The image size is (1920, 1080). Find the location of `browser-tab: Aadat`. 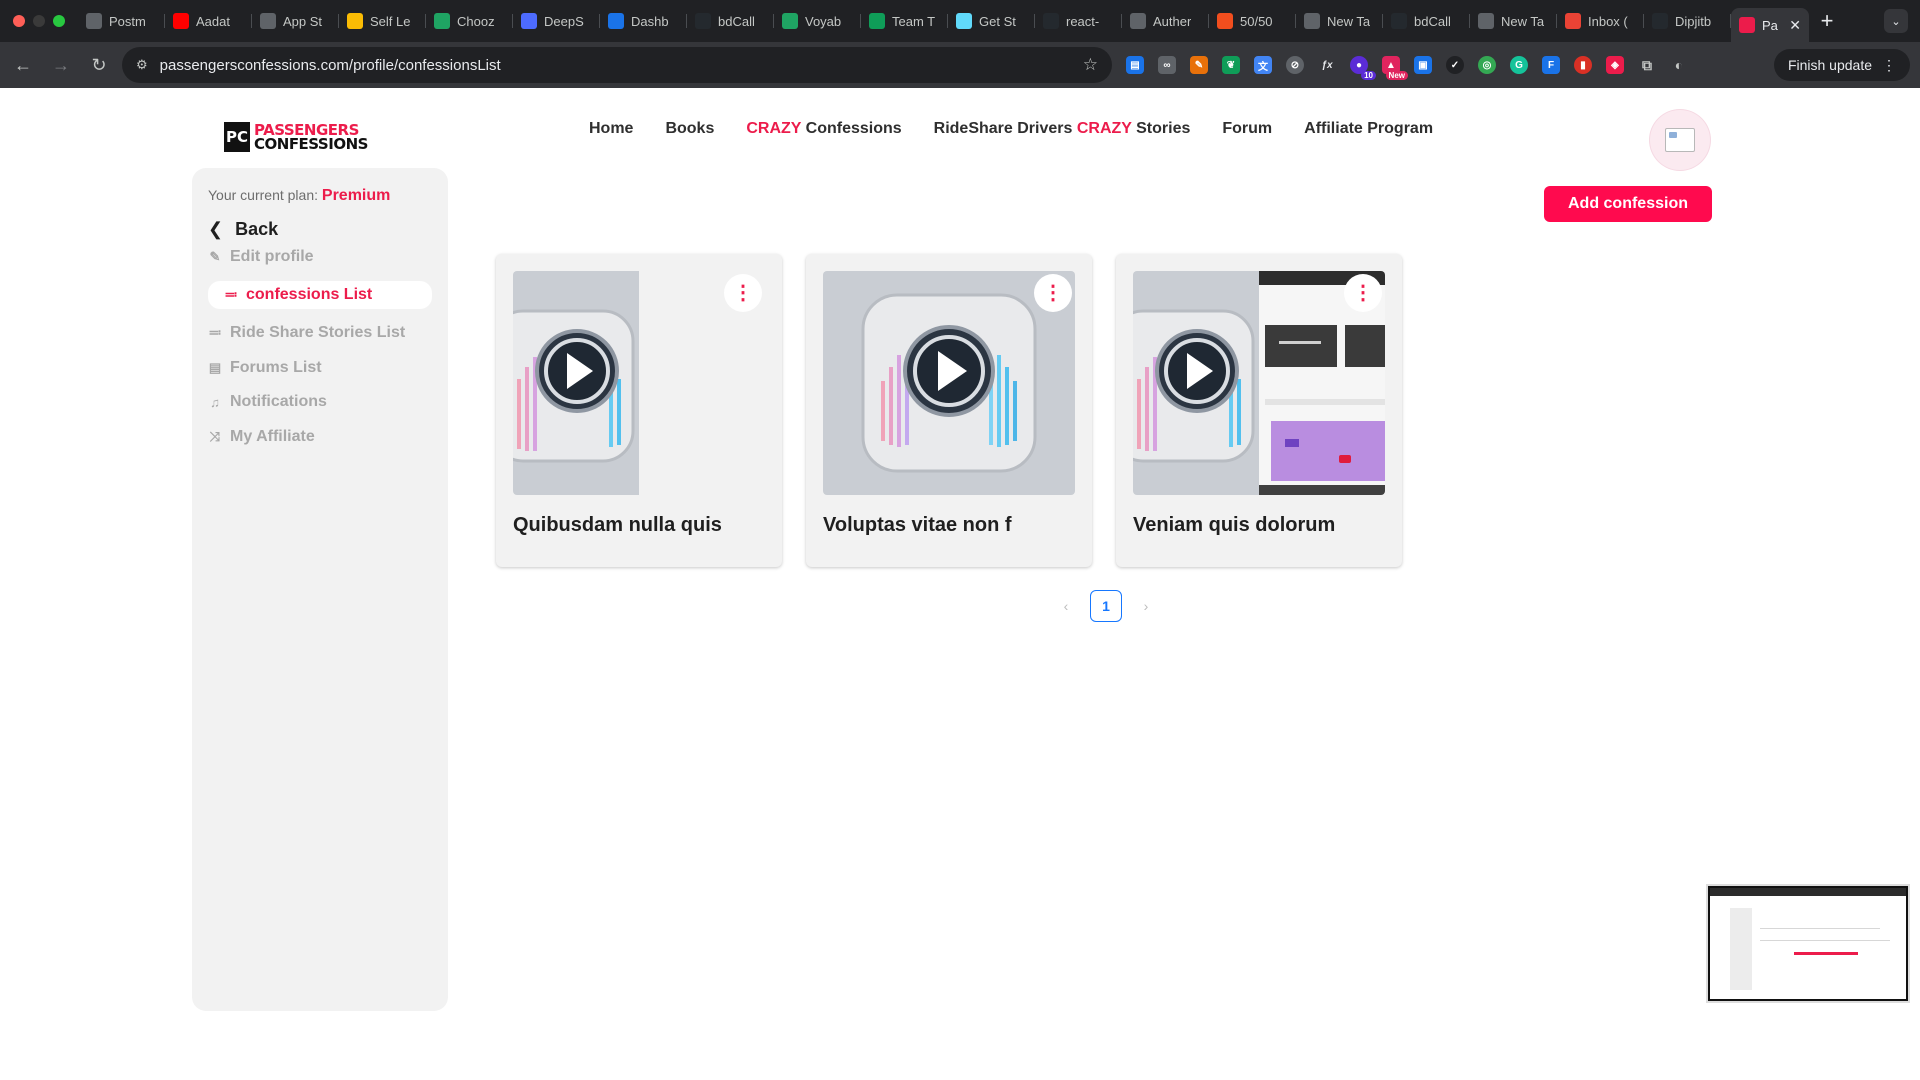

browser-tab: Aadat is located at coordinates (208, 21).